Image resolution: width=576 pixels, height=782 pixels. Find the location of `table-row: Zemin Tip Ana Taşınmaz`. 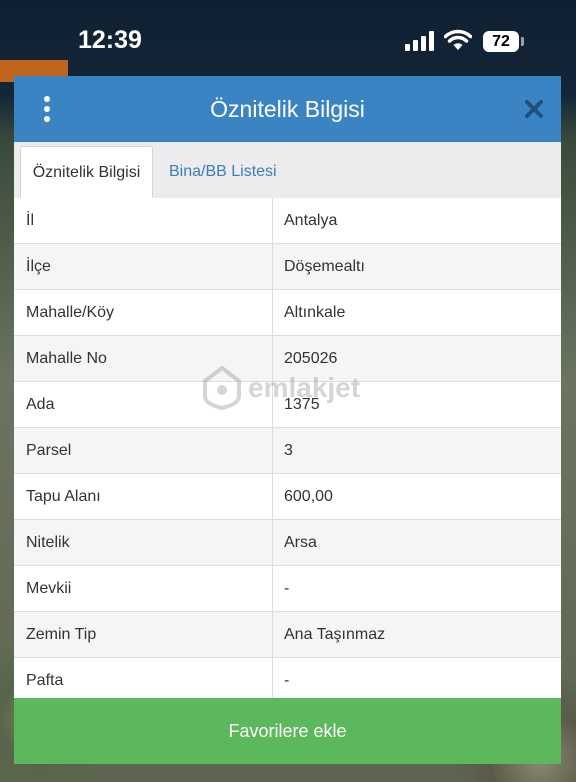

table-row: Zemin Tip Ana Taşınmaz is located at coordinates (287, 635).